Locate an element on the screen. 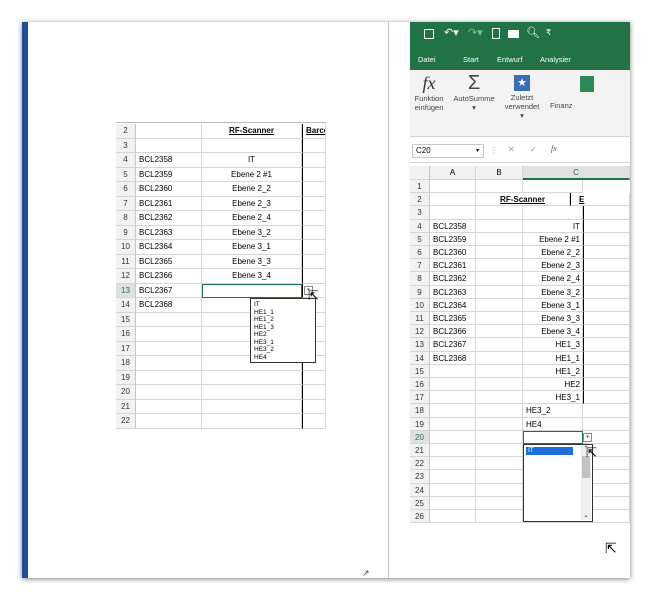 The width and height of the screenshot is (653, 600). cell-d: E is located at coordinates (600, 200).